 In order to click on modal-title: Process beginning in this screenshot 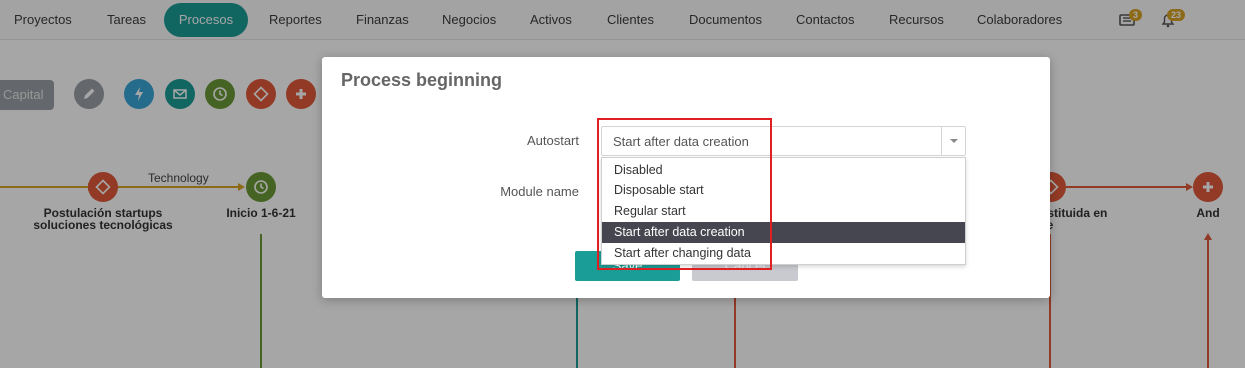, I will do `click(422, 80)`.